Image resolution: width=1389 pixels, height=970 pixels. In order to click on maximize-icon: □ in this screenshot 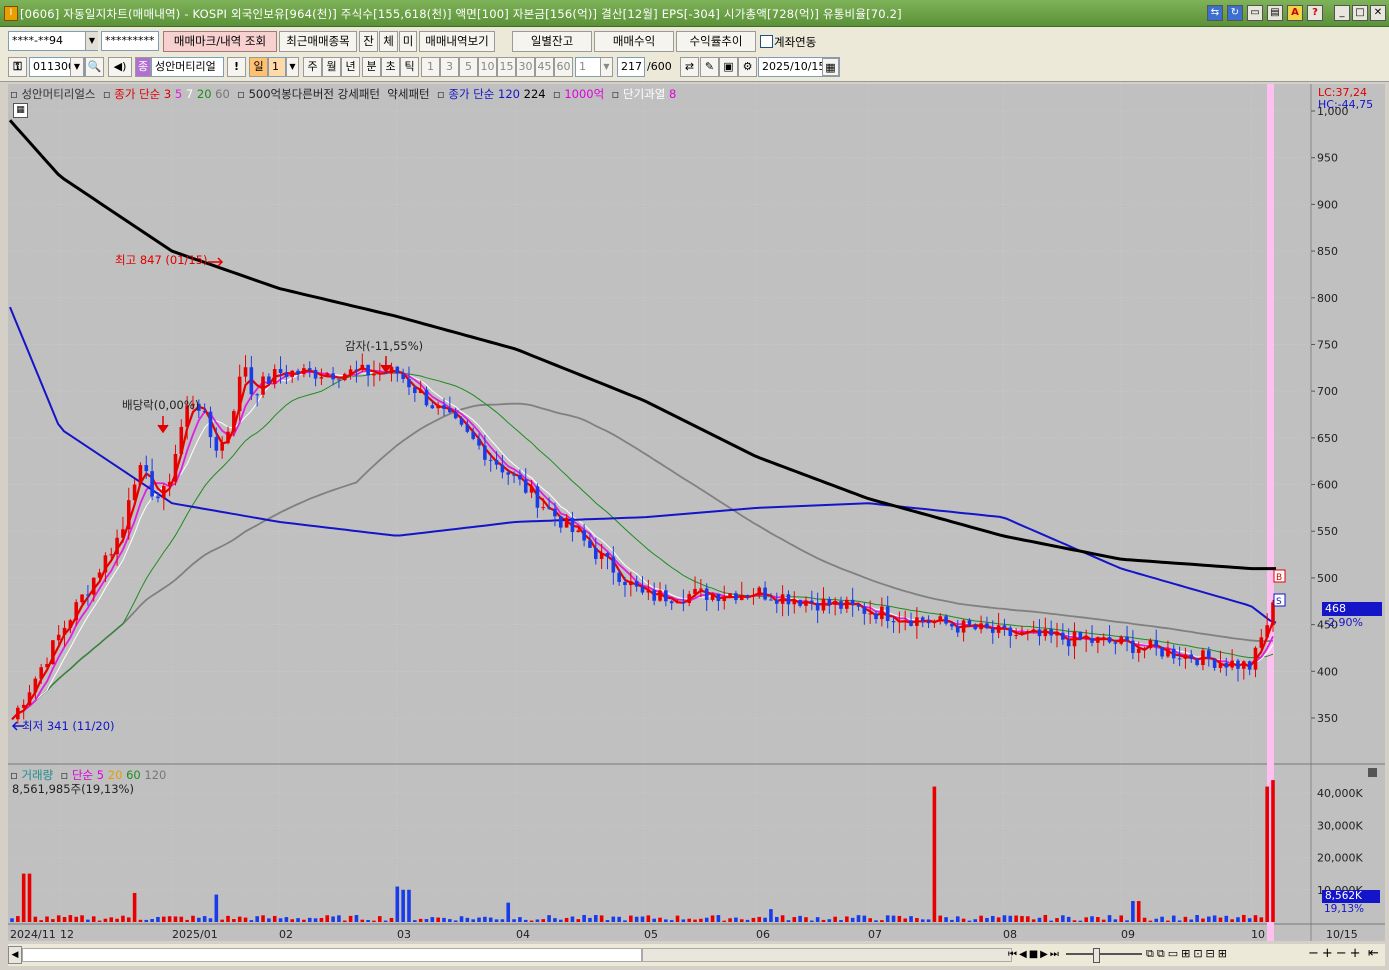, I will do `click(1360, 13)`.